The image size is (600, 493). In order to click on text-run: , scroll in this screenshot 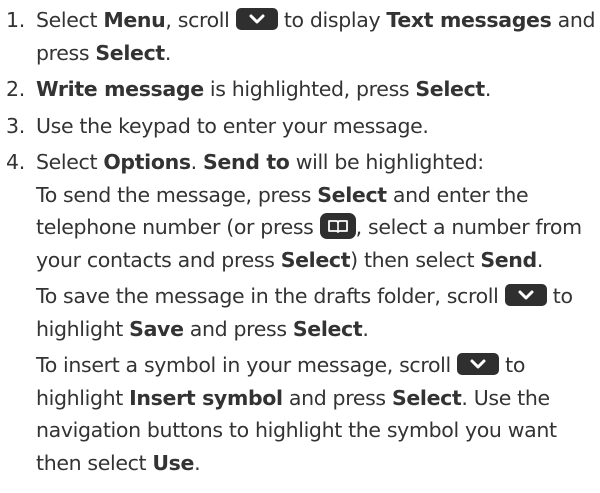, I will do `click(200, 20)`.